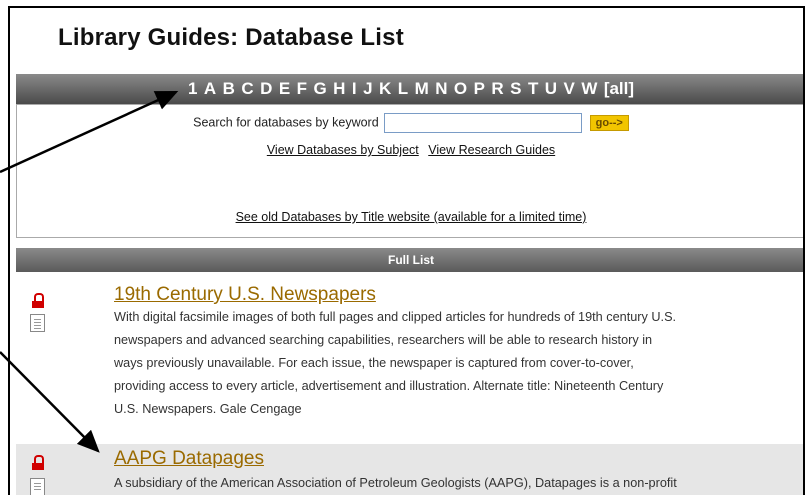 Image resolution: width=809 pixels, height=495 pixels. I want to click on alpha-link-d: D, so click(266, 88).